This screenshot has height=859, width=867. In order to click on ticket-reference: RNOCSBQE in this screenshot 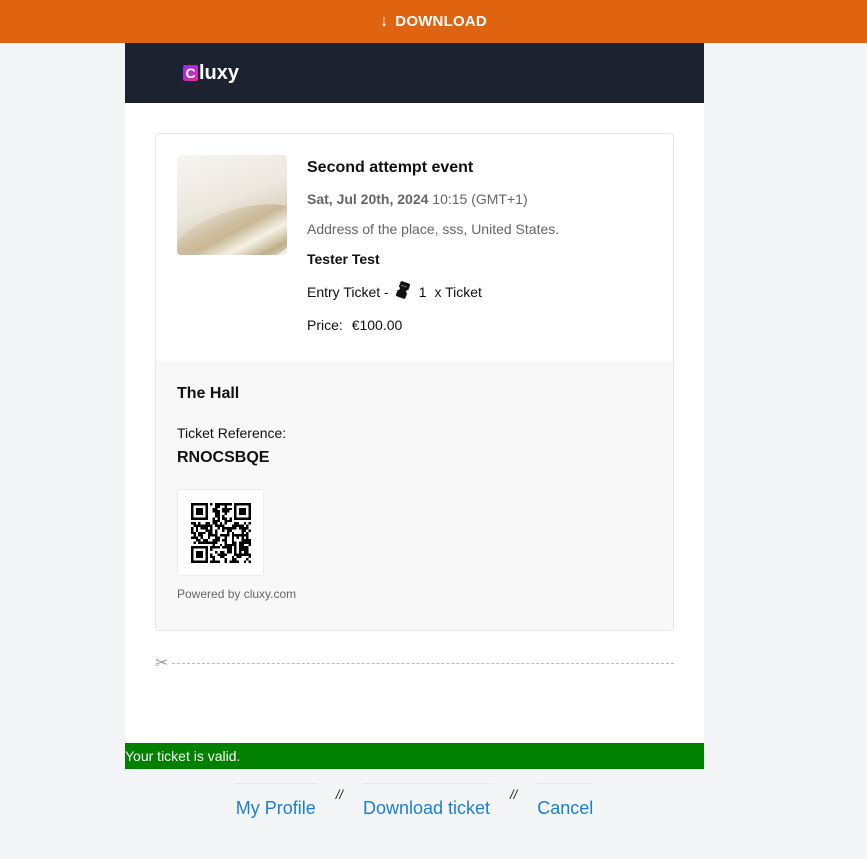, I will do `click(223, 457)`.